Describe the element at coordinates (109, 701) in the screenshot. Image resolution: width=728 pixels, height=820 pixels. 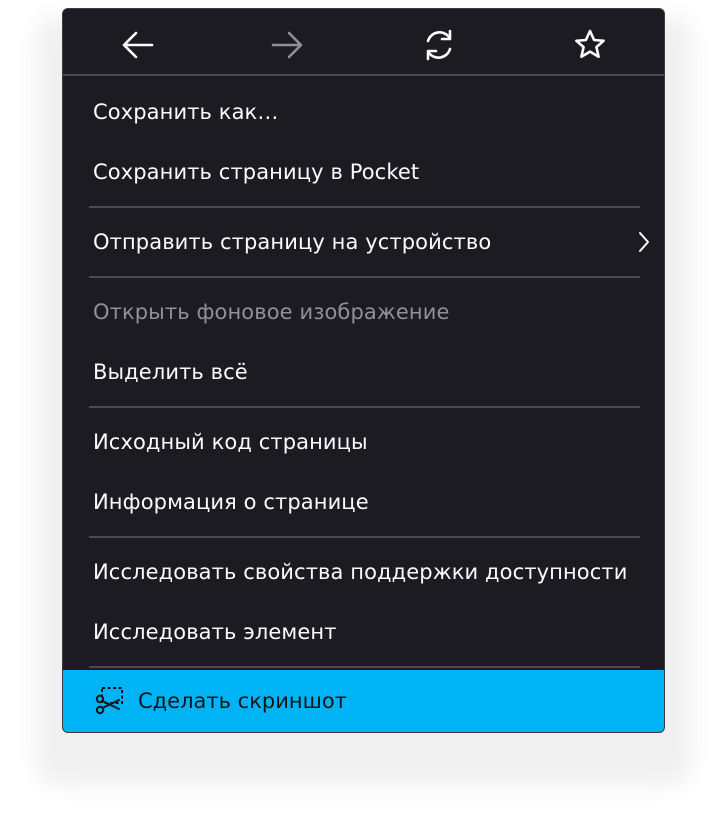
I see `screenshot-icon` at that location.